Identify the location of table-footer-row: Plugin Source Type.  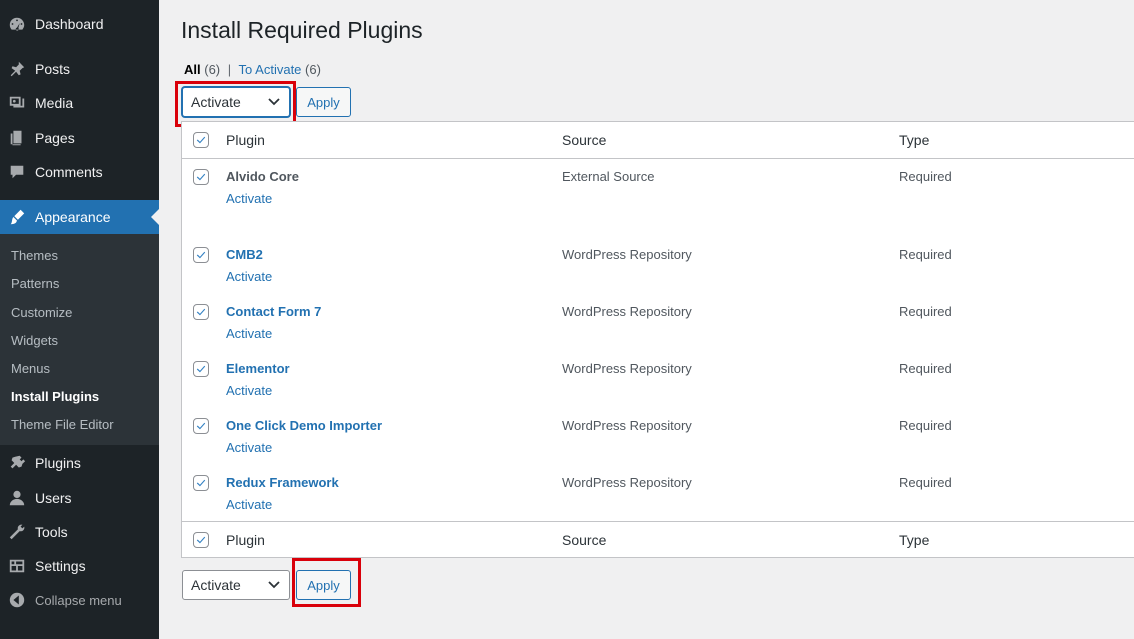
(658, 539).